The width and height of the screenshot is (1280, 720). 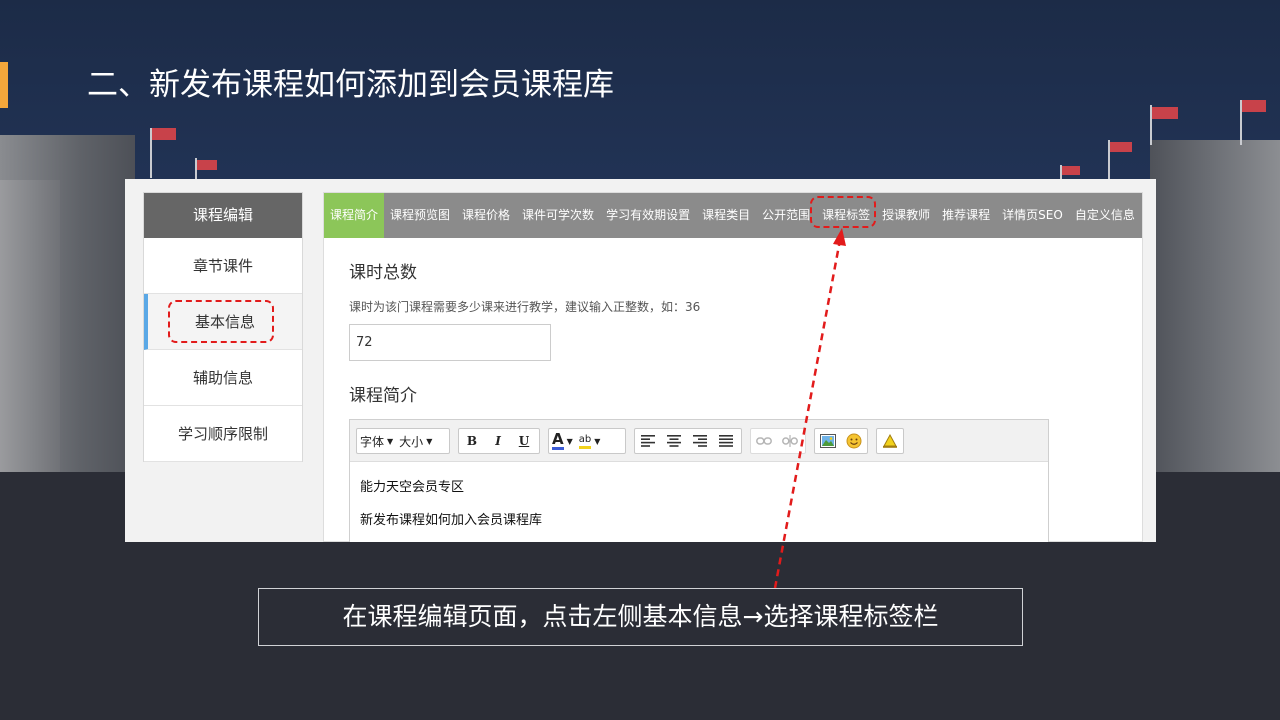 I want to click on hours-title: 课时总数, so click(x=383, y=273).